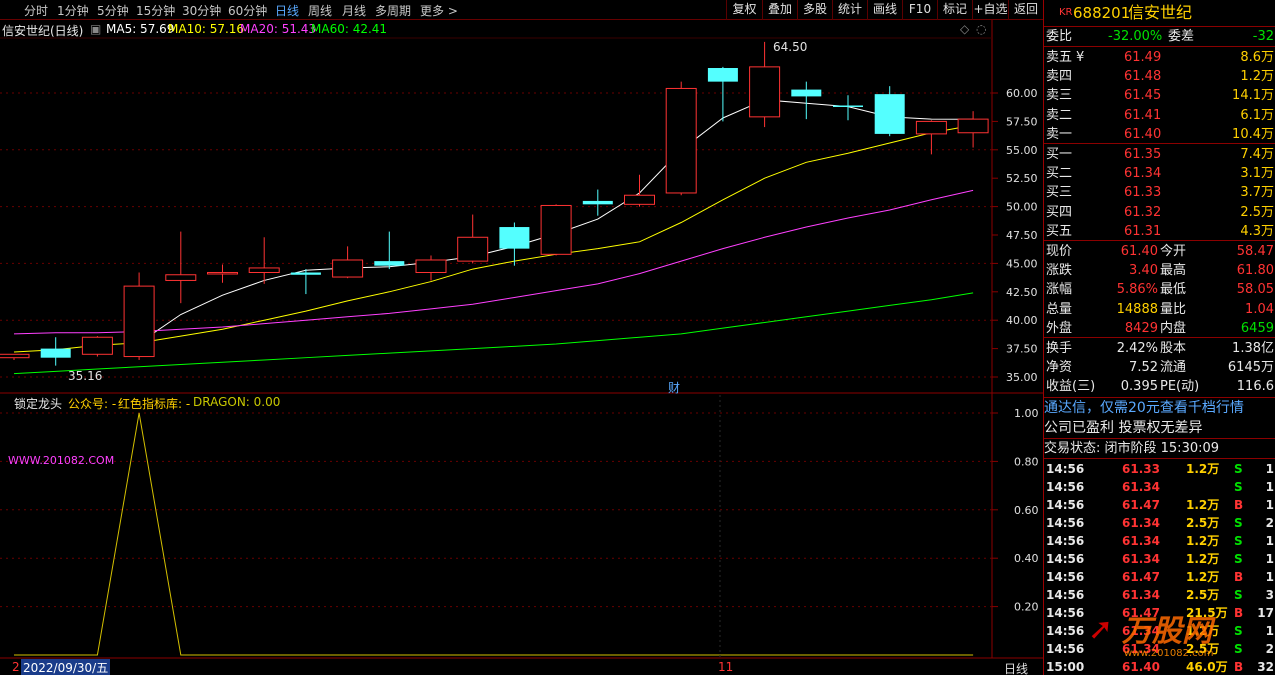  What do you see at coordinates (1159, 173) in the screenshot?
I see `buy-row: 买二 61.34 3.1万` at bounding box center [1159, 173].